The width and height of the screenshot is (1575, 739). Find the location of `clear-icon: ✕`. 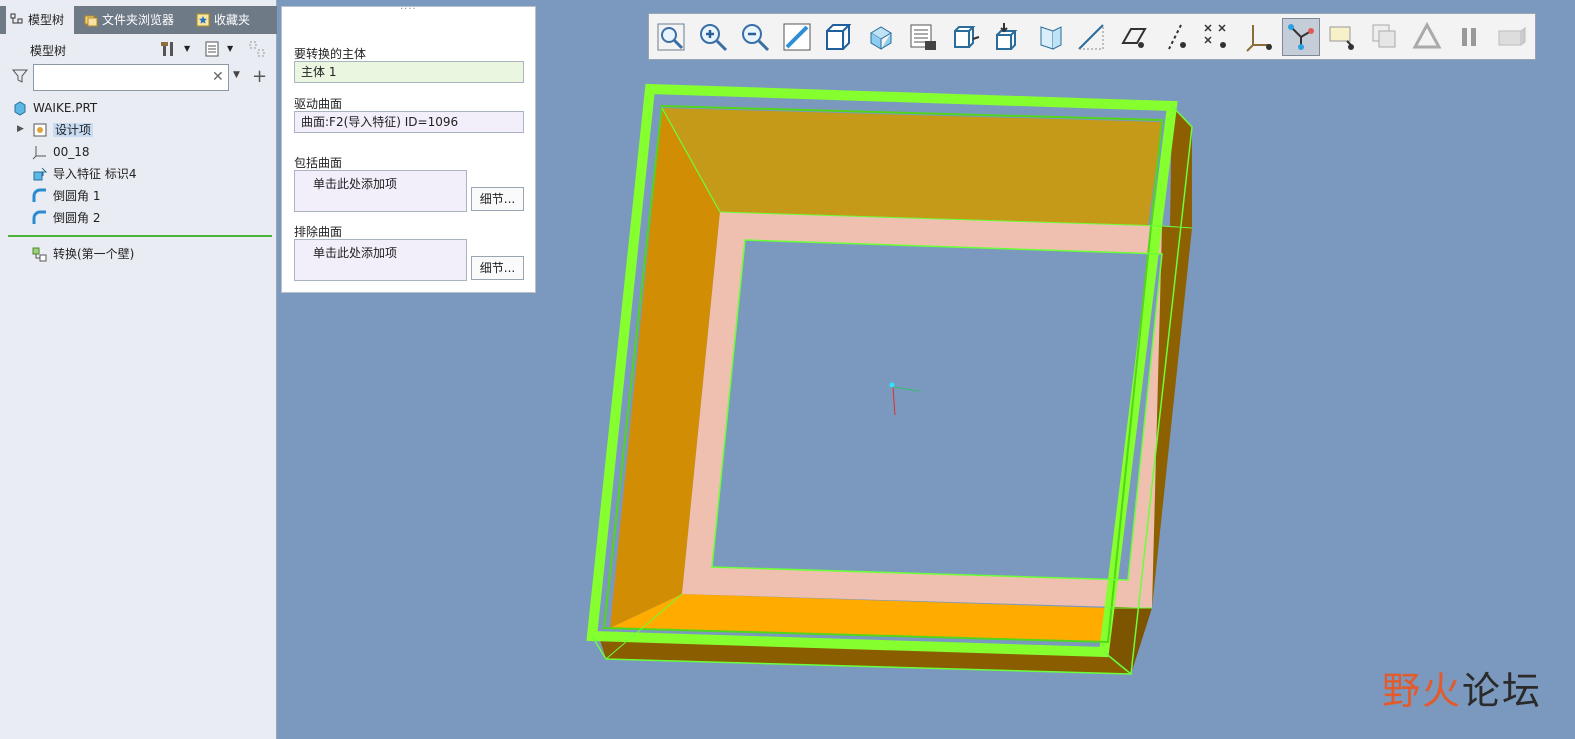

clear-icon: ✕ is located at coordinates (218, 77).